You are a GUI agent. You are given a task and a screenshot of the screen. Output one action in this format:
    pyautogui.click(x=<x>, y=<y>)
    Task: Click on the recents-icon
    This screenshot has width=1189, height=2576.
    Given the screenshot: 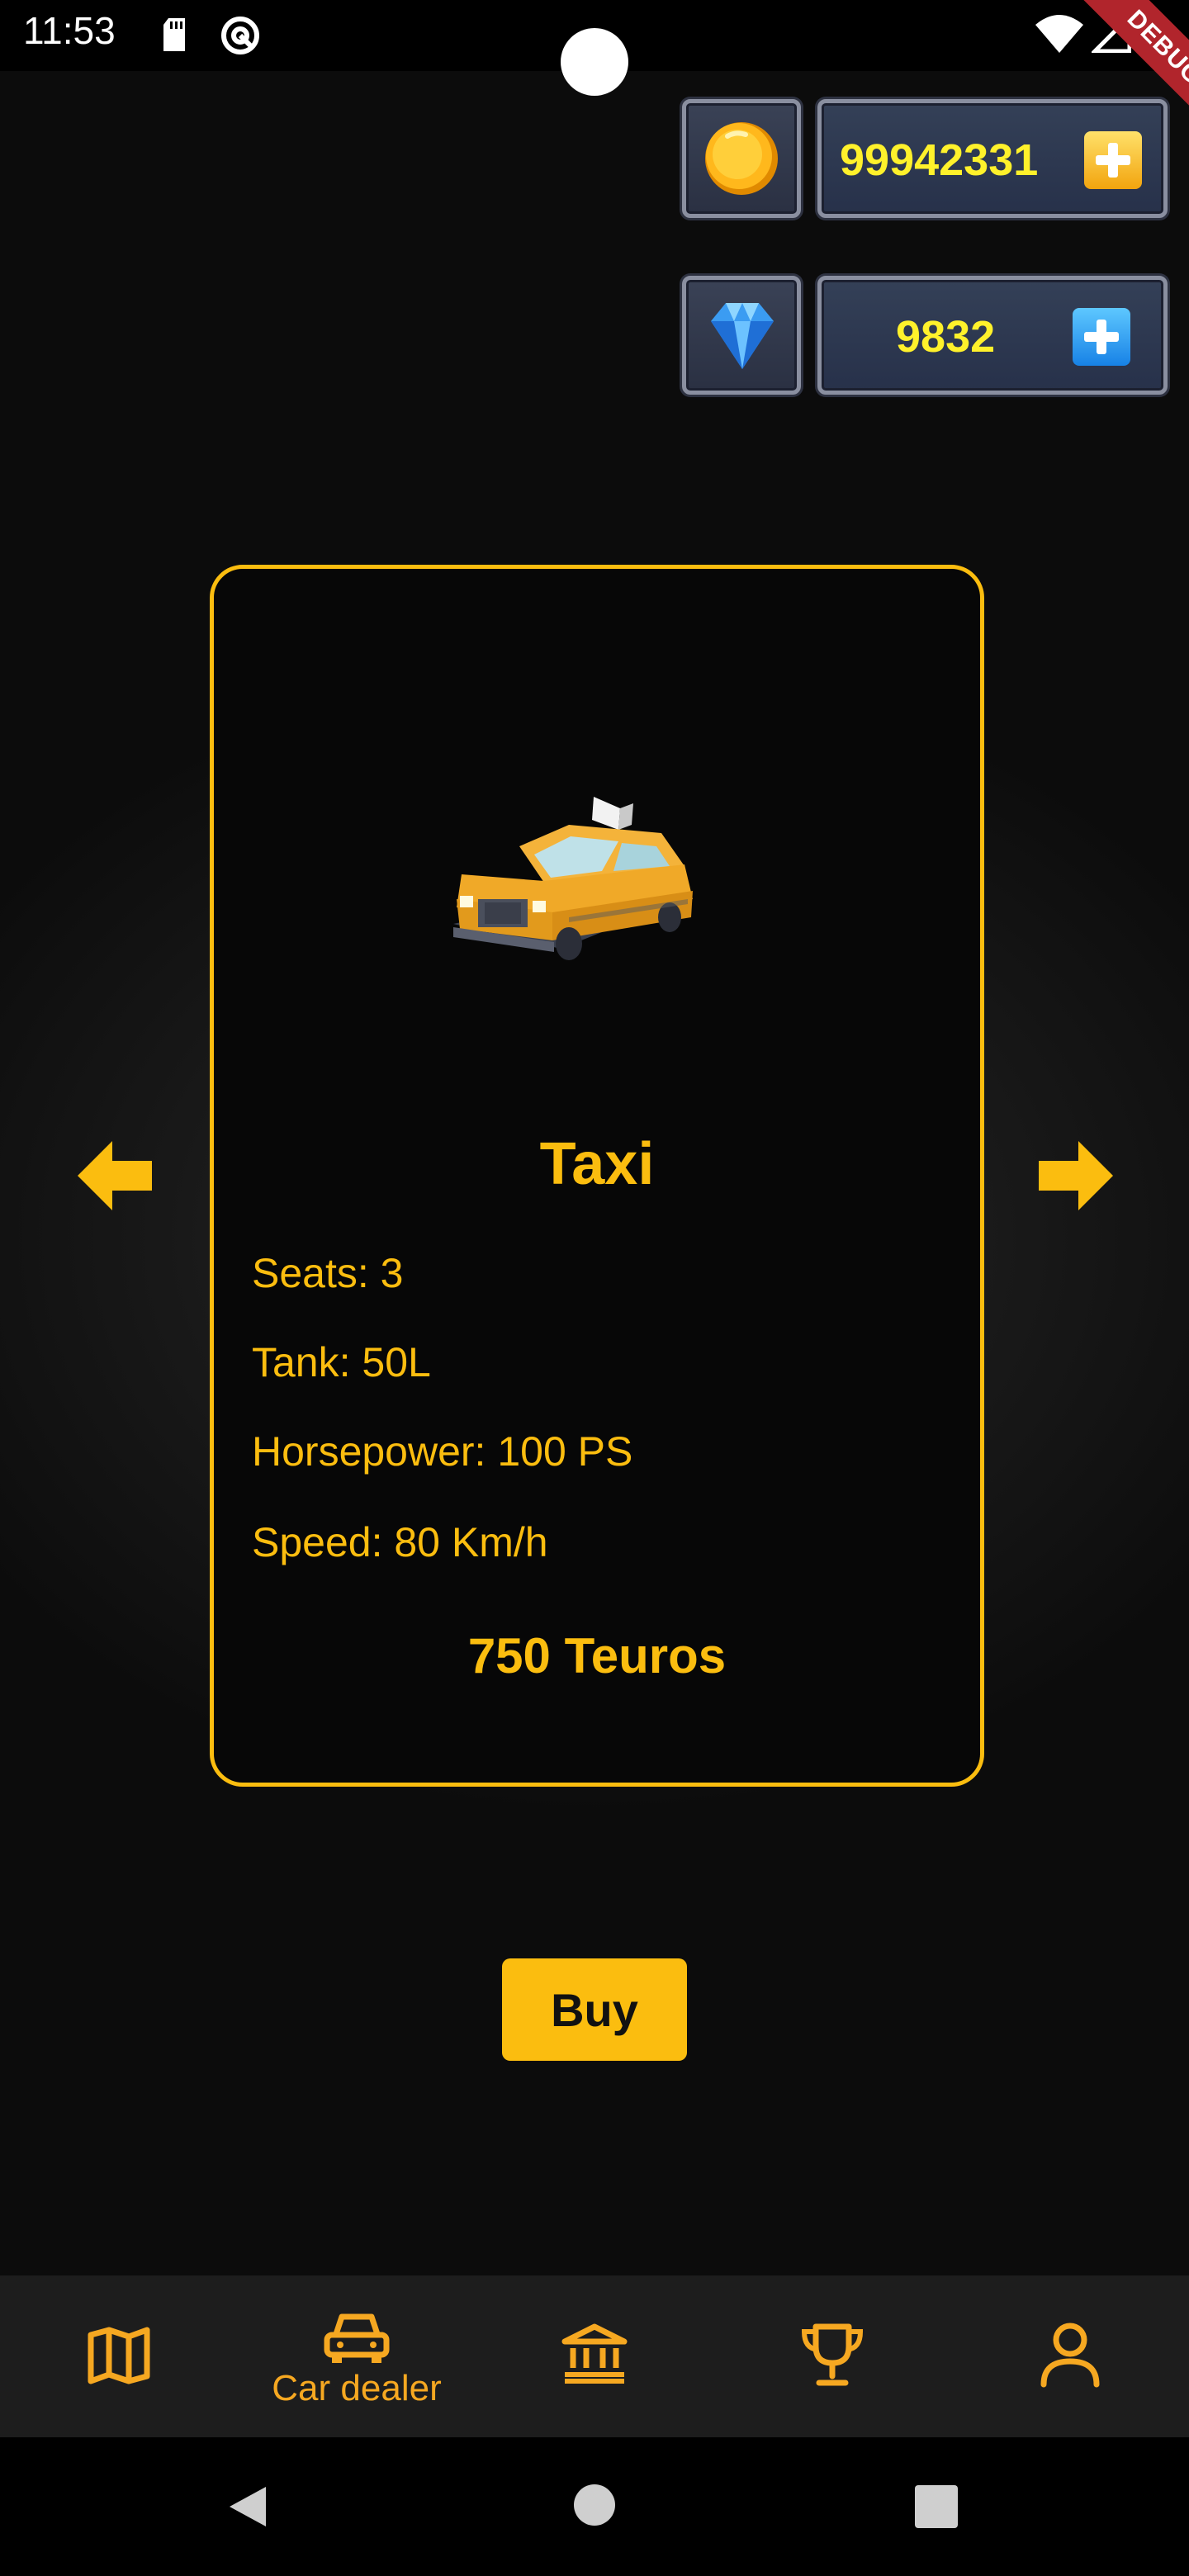 What is the action you would take?
    pyautogui.click(x=936, y=2506)
    